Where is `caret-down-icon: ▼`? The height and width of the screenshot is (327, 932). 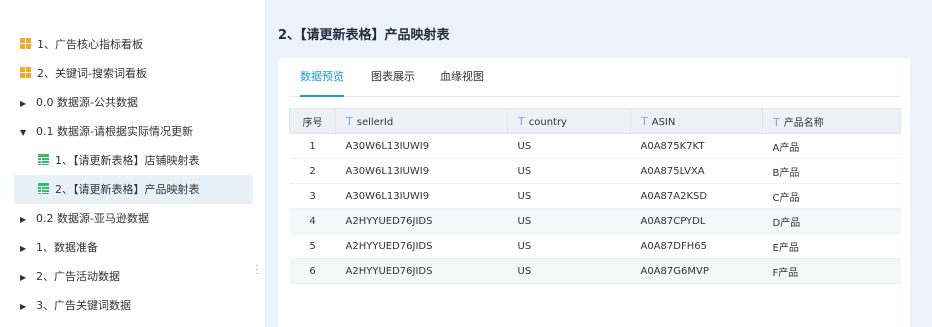
caret-down-icon: ▼ is located at coordinates (25, 132).